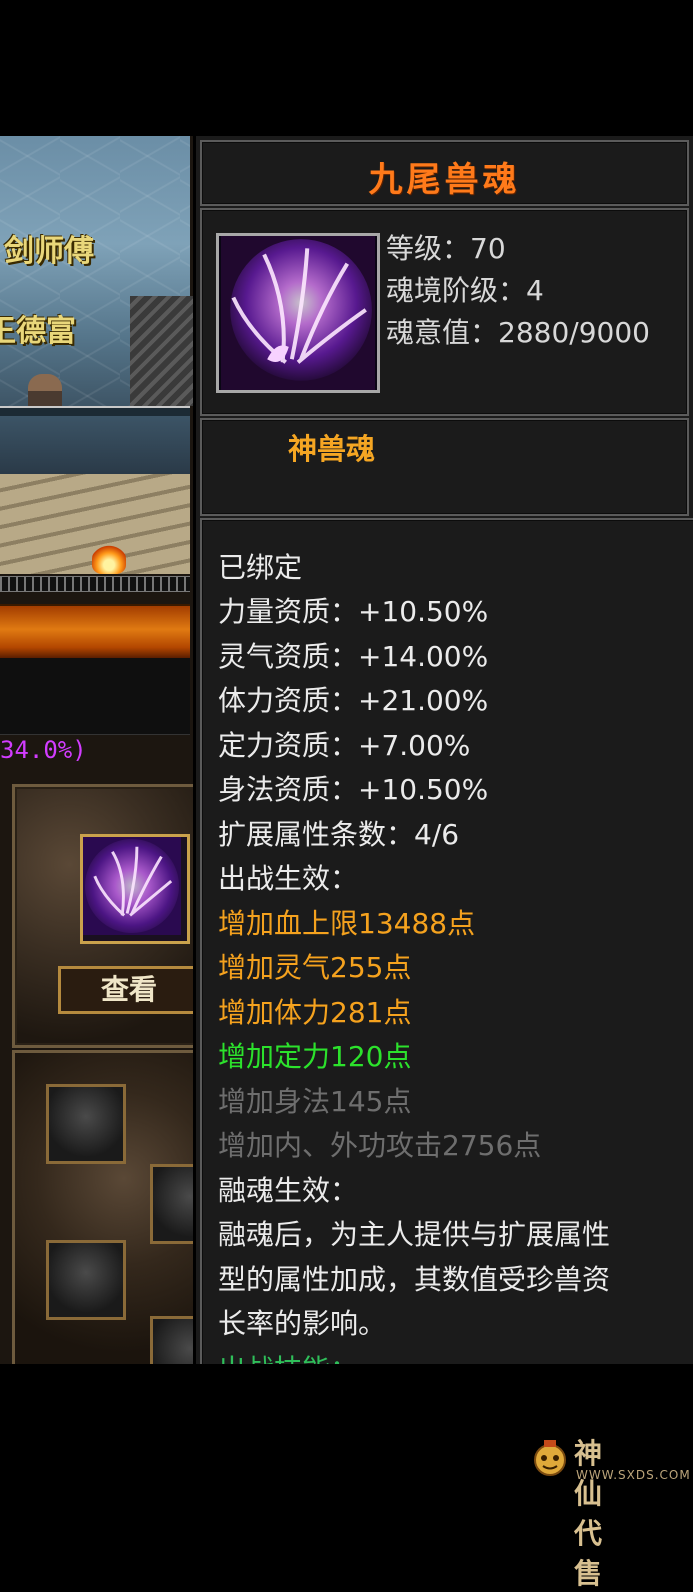  I want to click on bonus-focus: 增加定力120点, so click(315, 1056).